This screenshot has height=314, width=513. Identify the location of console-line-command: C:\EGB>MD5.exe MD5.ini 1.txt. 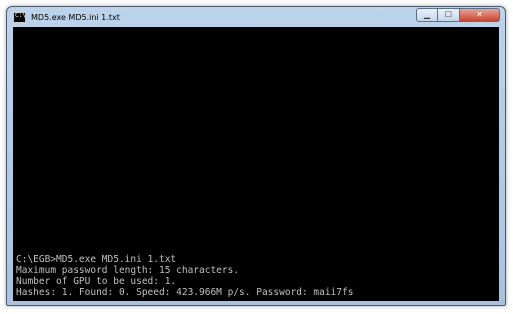
(96, 259).